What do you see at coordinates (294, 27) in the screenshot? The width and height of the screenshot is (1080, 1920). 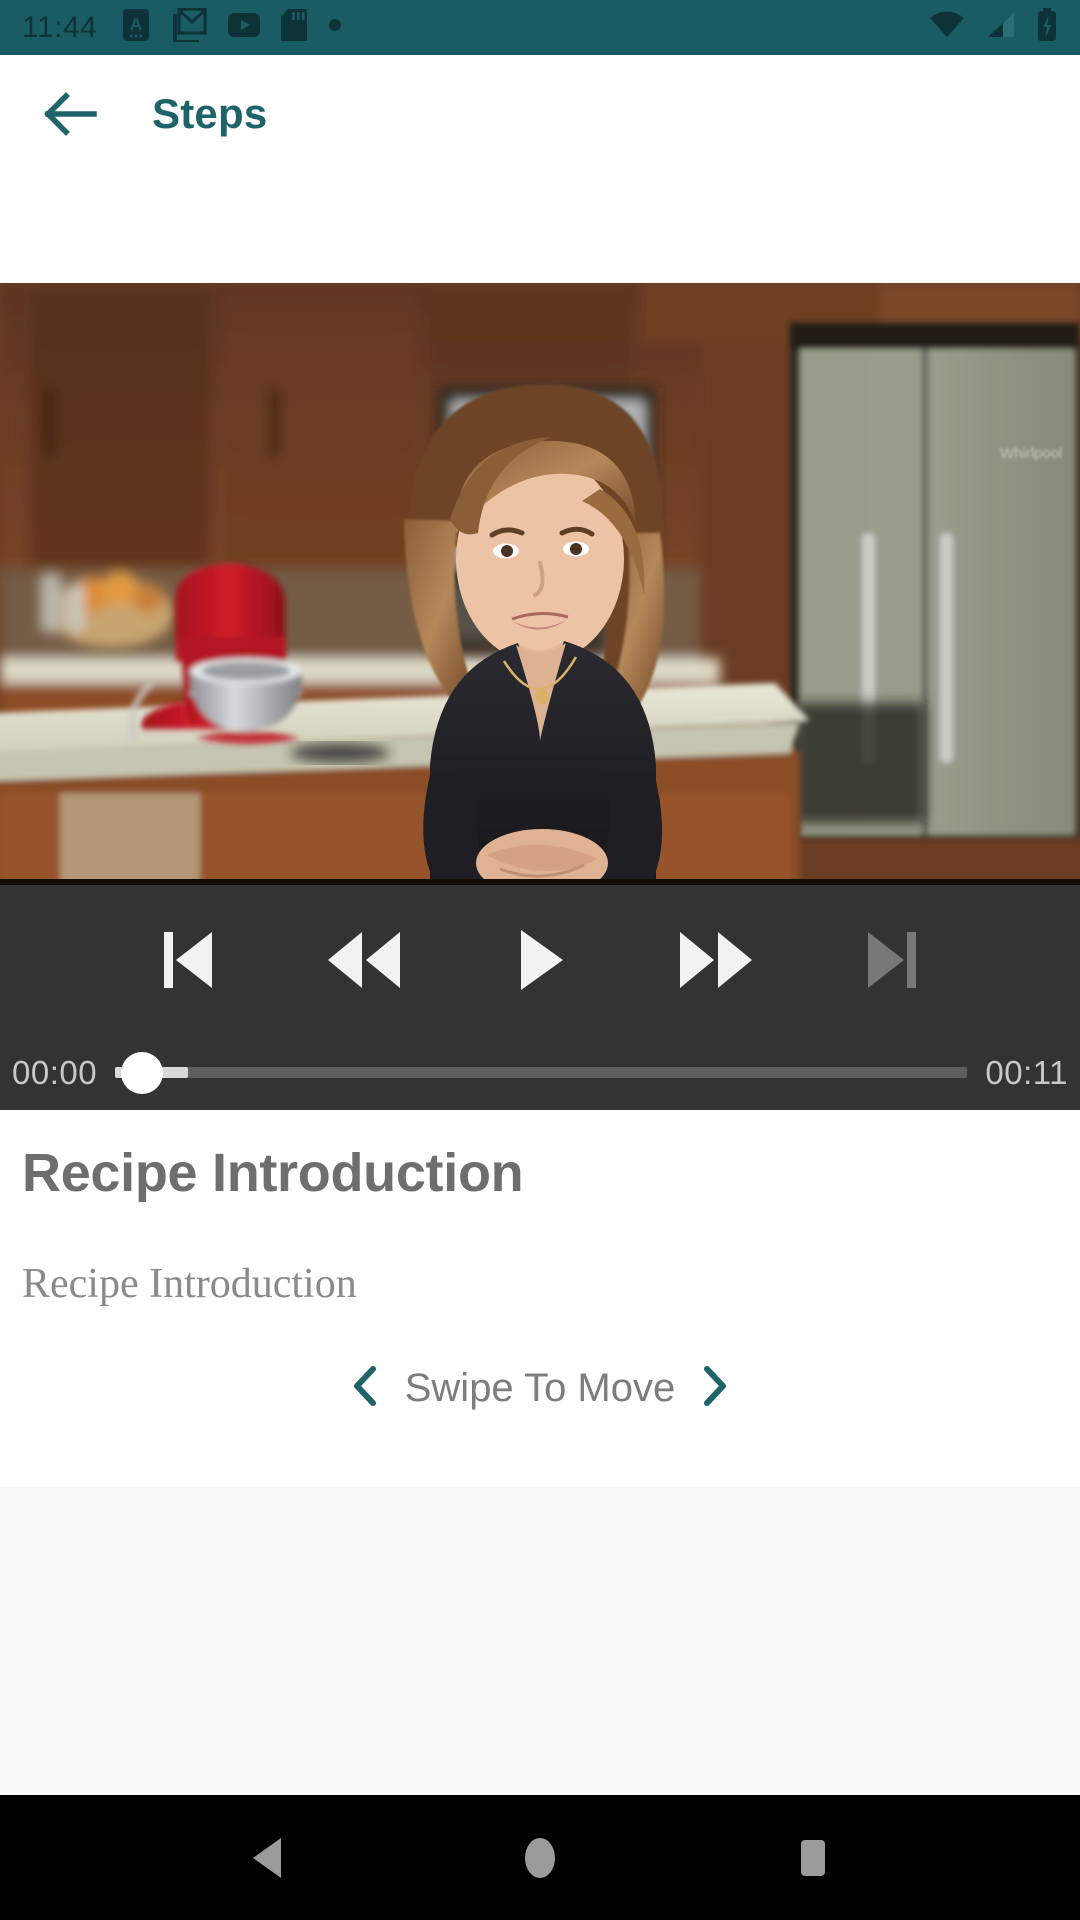 I see `sd-card-icon` at bounding box center [294, 27].